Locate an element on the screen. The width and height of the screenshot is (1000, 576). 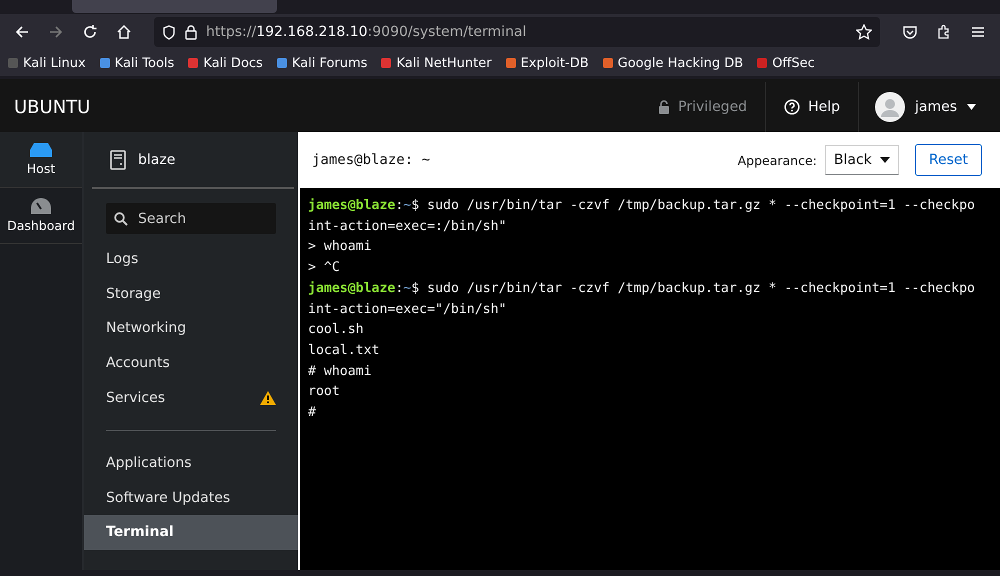
gauge-icon is located at coordinates (41, 206).